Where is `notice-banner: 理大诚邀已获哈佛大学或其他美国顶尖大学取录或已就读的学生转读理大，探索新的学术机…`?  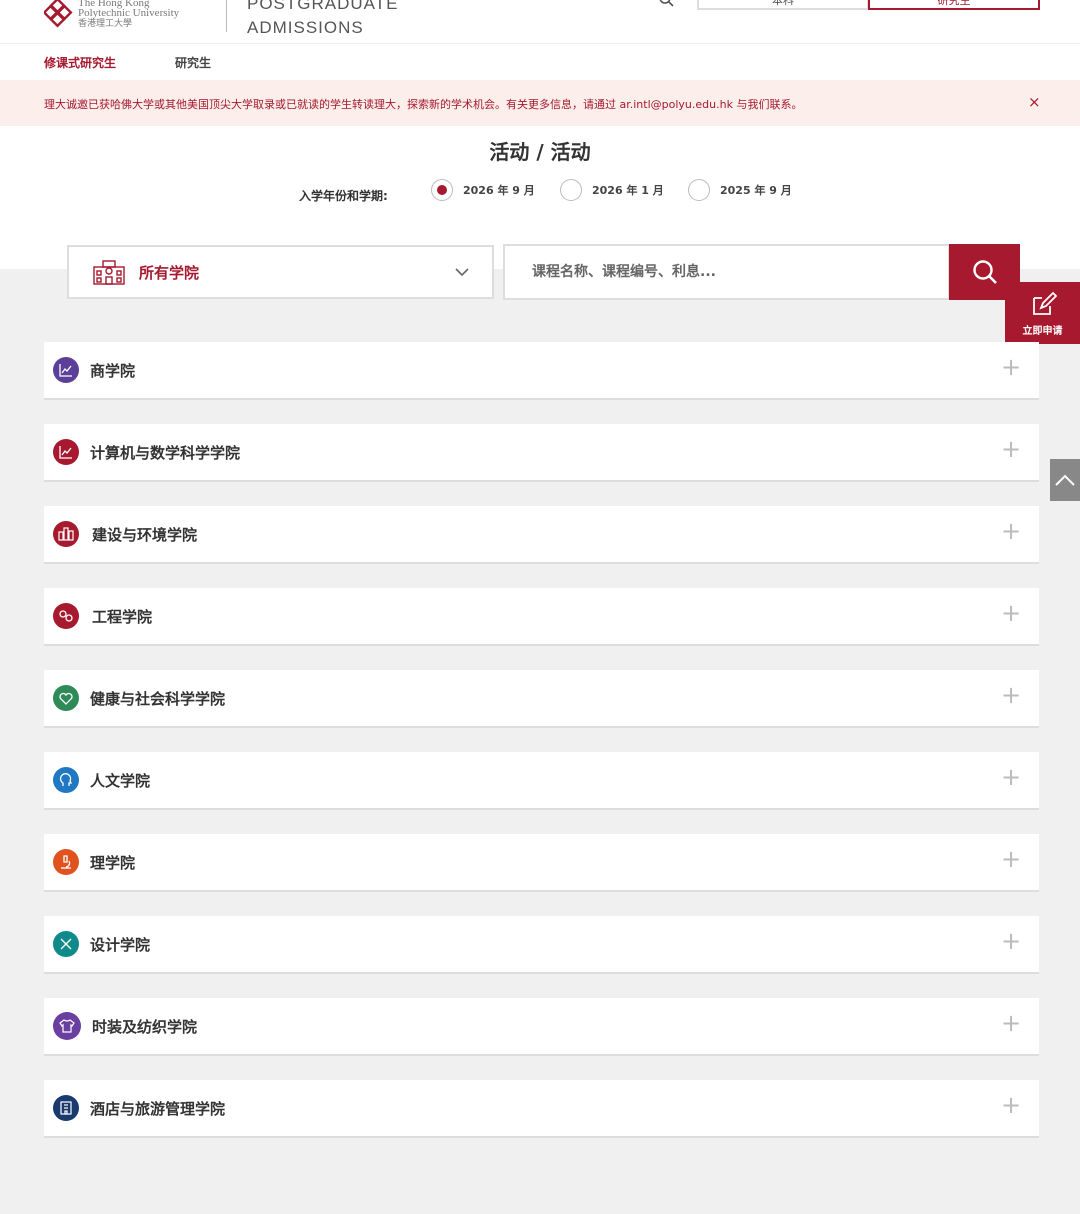
notice-banner: 理大诚邀已获哈佛大学或其他美国顶尖大学取录或已就读的学生转读理大，探索新的学术机… is located at coordinates (540, 103).